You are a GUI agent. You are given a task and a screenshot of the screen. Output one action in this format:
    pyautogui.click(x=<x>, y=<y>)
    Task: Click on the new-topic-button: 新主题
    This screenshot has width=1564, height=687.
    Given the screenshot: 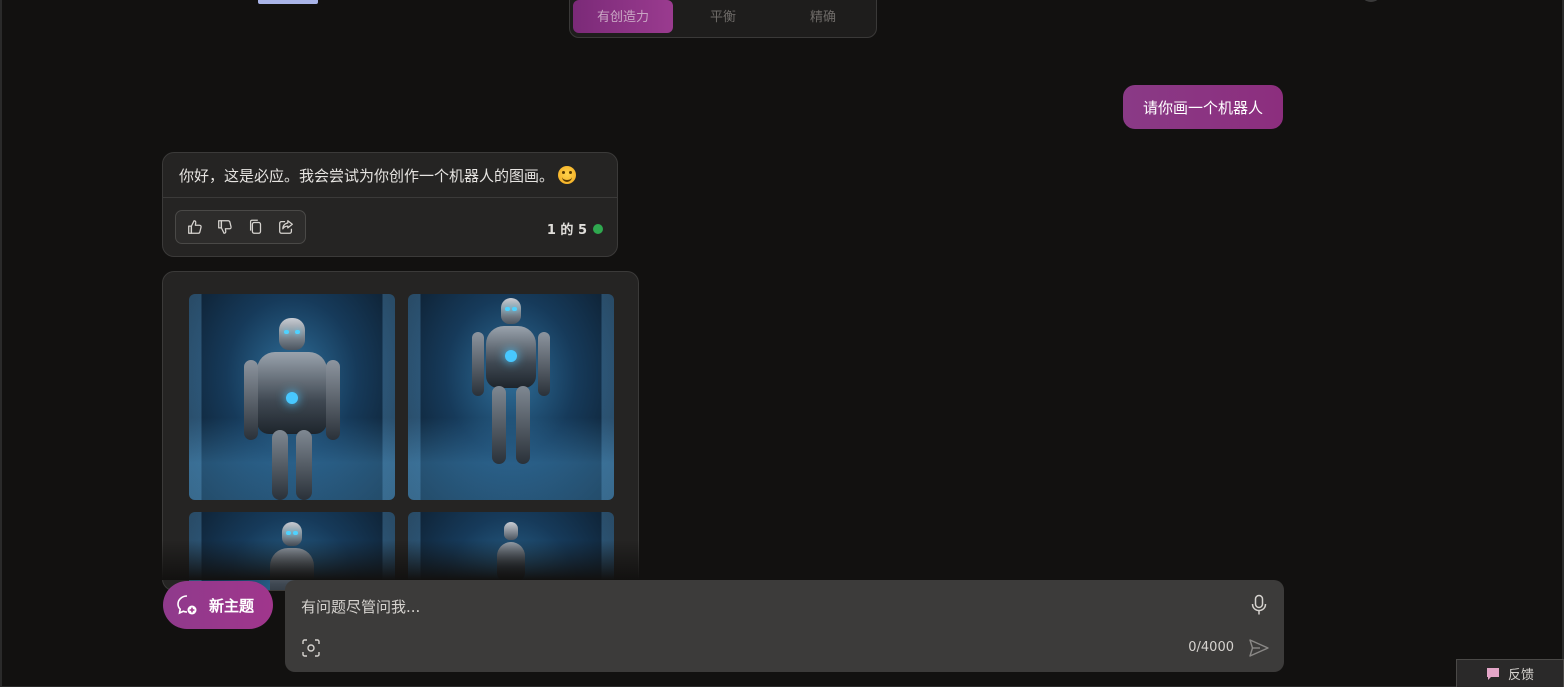 What is the action you would take?
    pyautogui.click(x=218, y=605)
    